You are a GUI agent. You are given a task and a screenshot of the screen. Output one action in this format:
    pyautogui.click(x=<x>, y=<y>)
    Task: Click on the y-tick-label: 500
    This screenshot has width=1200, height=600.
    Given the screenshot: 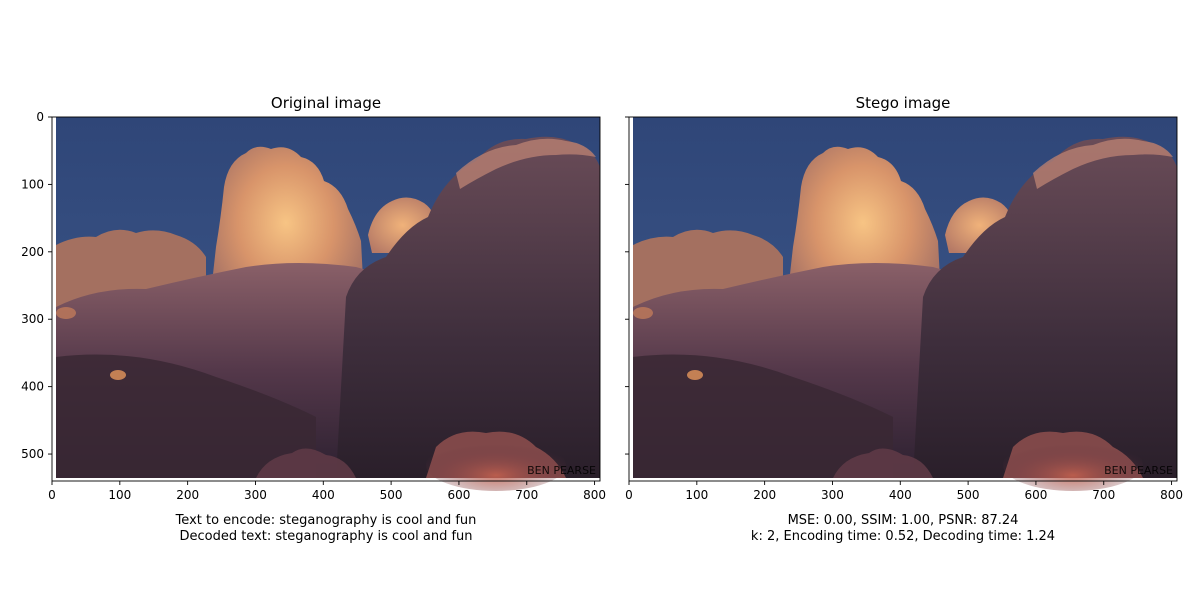 What is the action you would take?
    pyautogui.click(x=32, y=454)
    